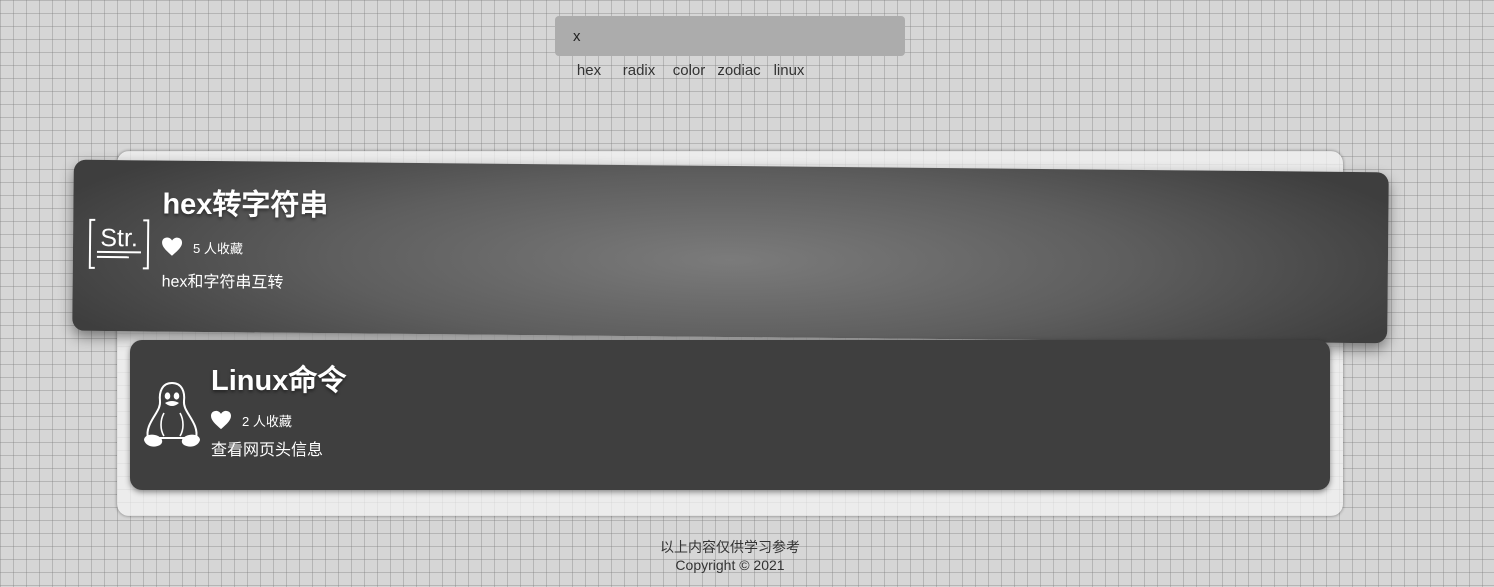 The height and width of the screenshot is (587, 1494). Describe the element at coordinates (172, 413) in the screenshot. I see `linux-penguin-icon` at that location.